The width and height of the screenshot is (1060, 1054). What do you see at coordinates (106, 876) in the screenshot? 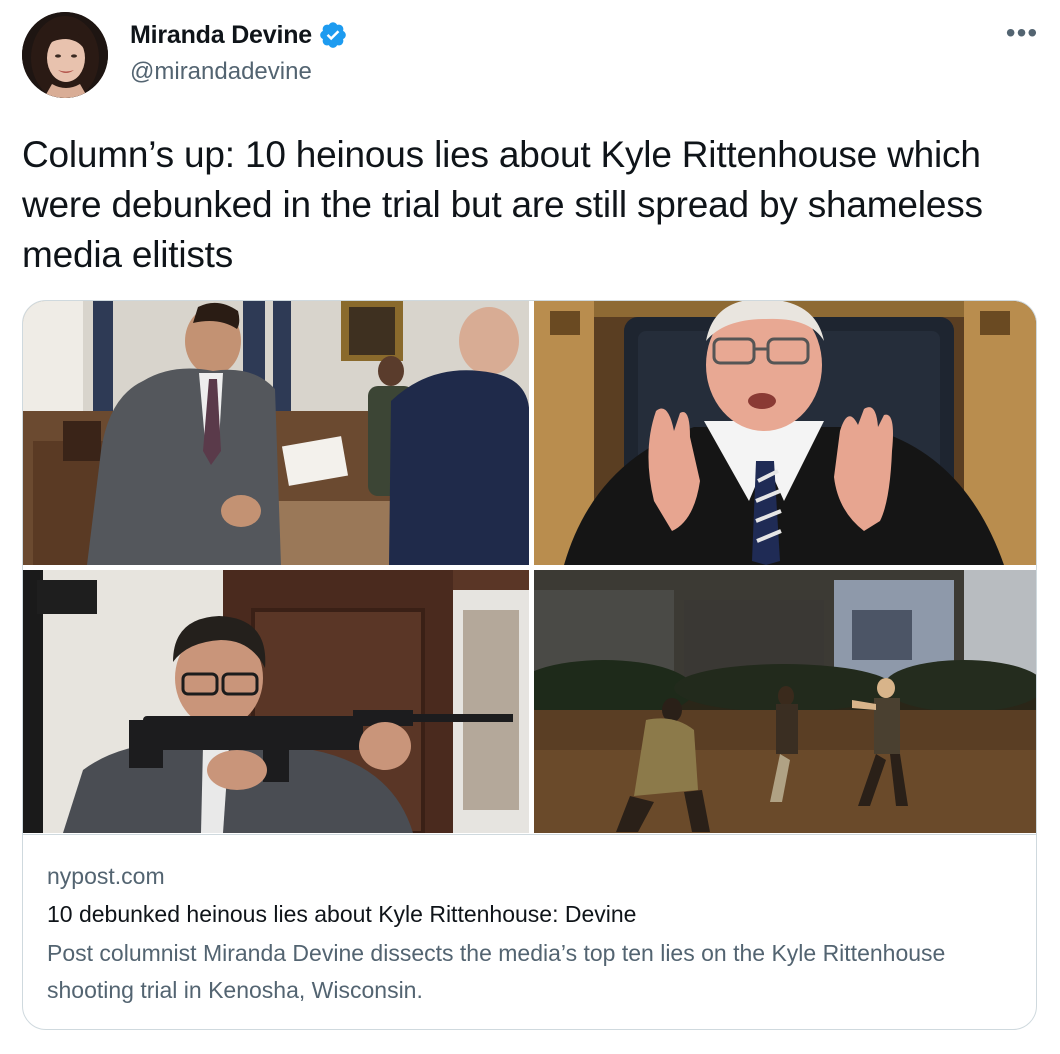
I see `card-domain: nypost.com` at bounding box center [106, 876].